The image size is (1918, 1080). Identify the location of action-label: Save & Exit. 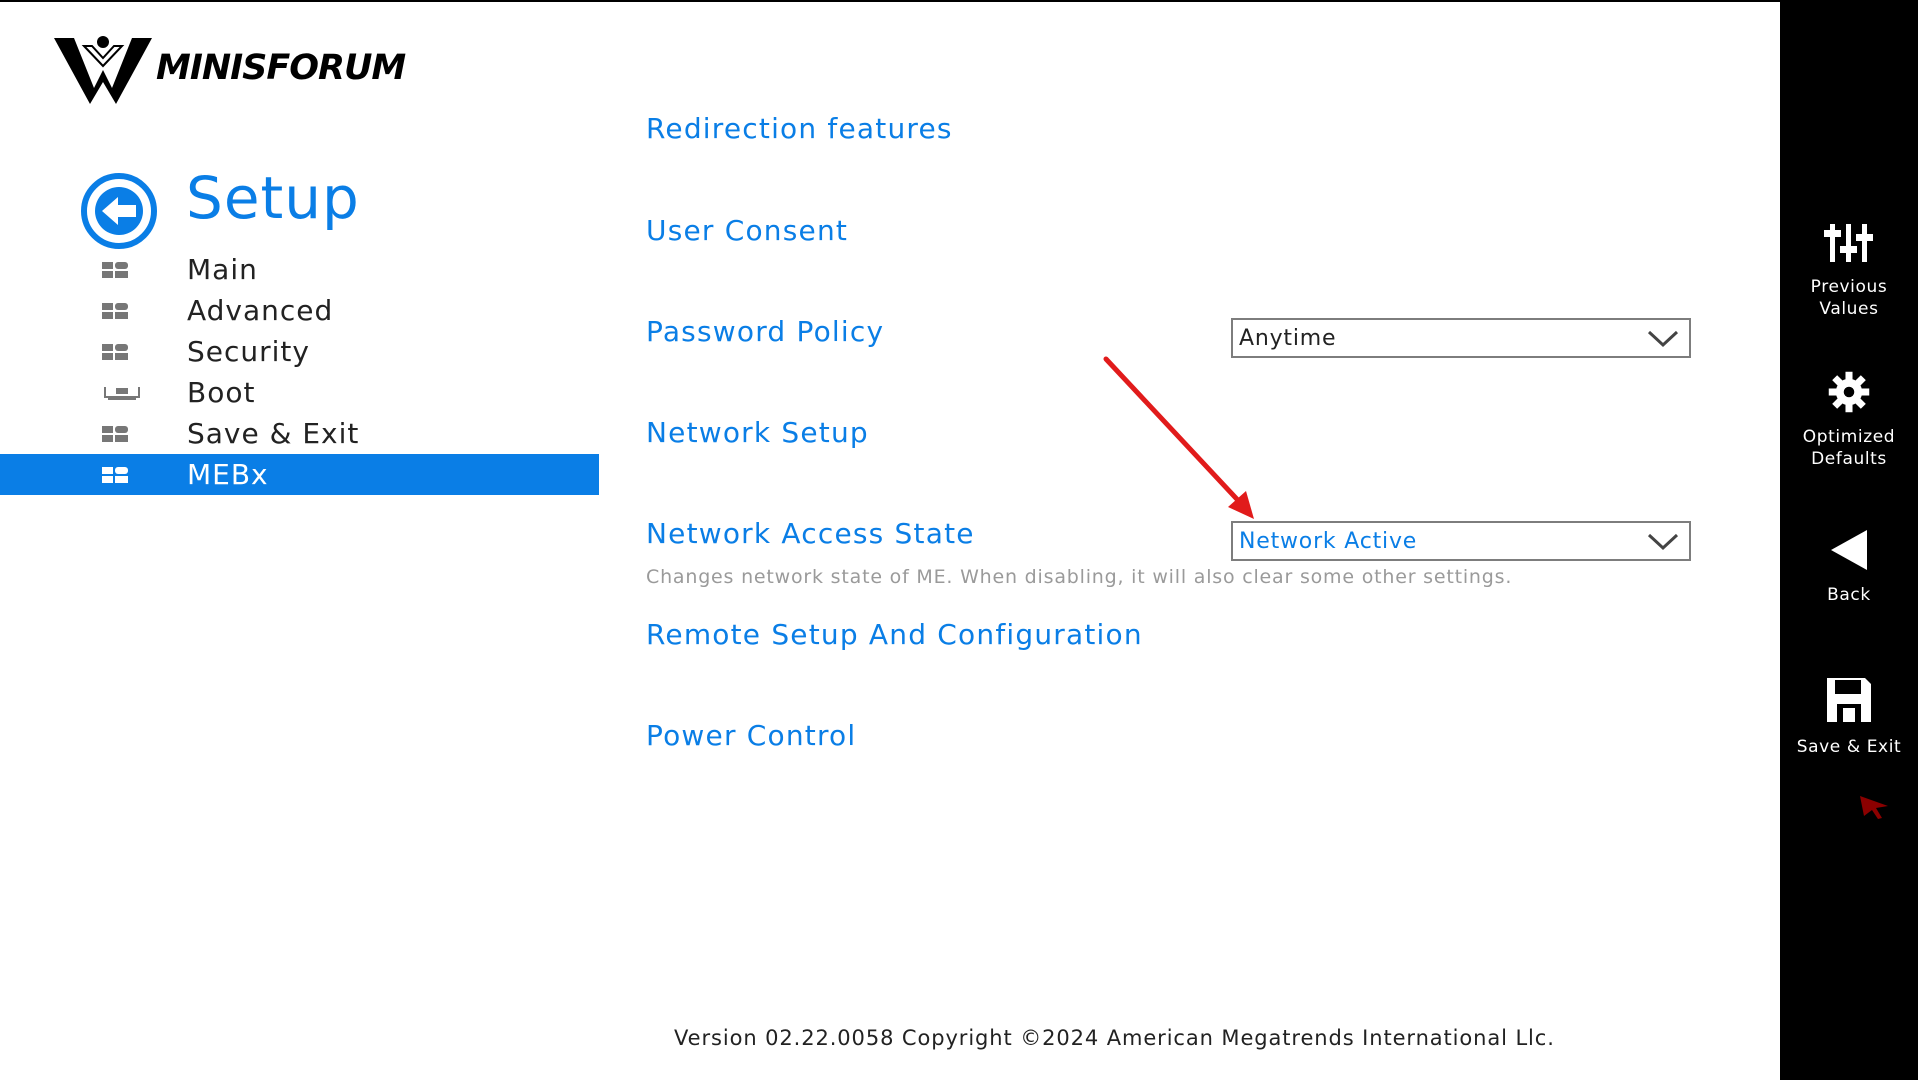
(1849, 747).